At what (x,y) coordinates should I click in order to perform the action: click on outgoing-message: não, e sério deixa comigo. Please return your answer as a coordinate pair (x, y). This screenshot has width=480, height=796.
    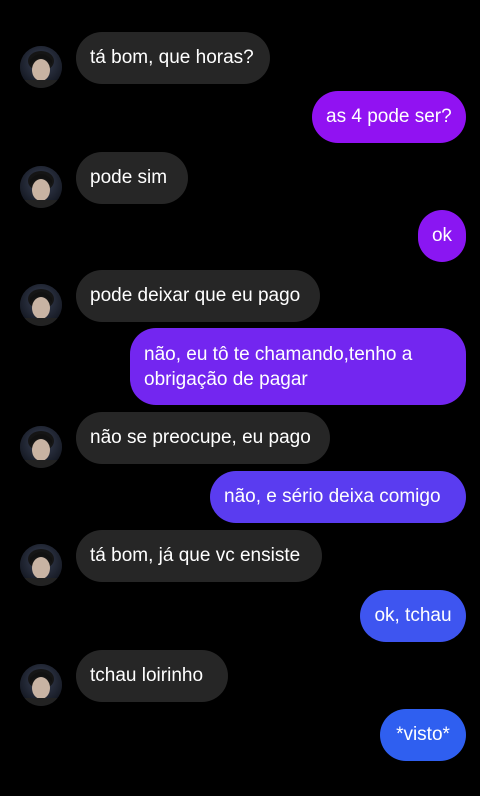
    Looking at the image, I should click on (338, 497).